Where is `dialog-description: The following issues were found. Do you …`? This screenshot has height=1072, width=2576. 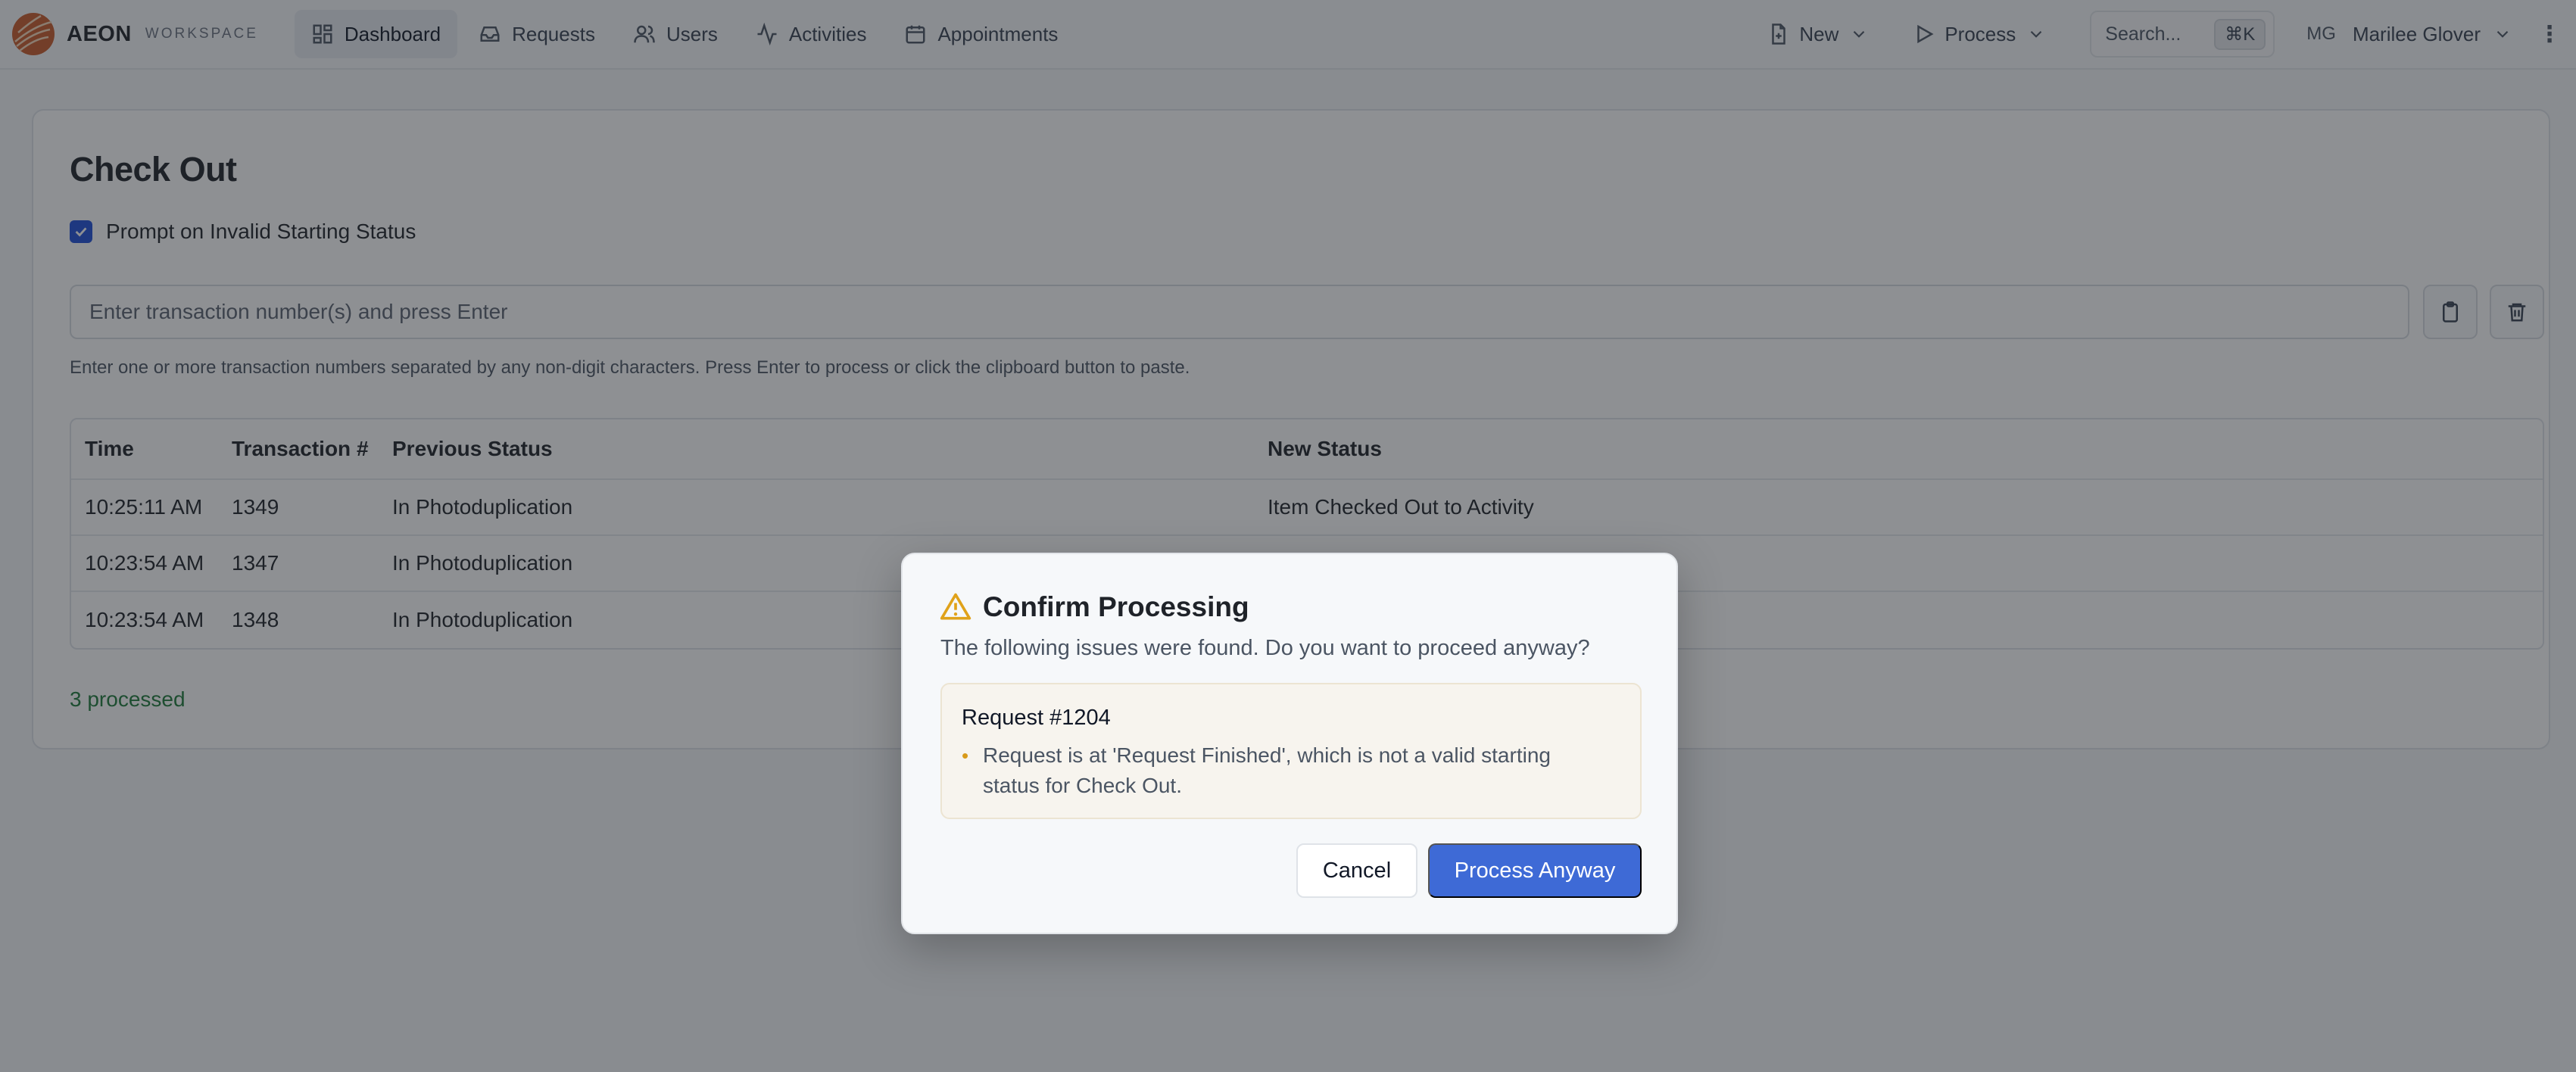 dialog-description: The following issues were found. Do you … is located at coordinates (1265, 648).